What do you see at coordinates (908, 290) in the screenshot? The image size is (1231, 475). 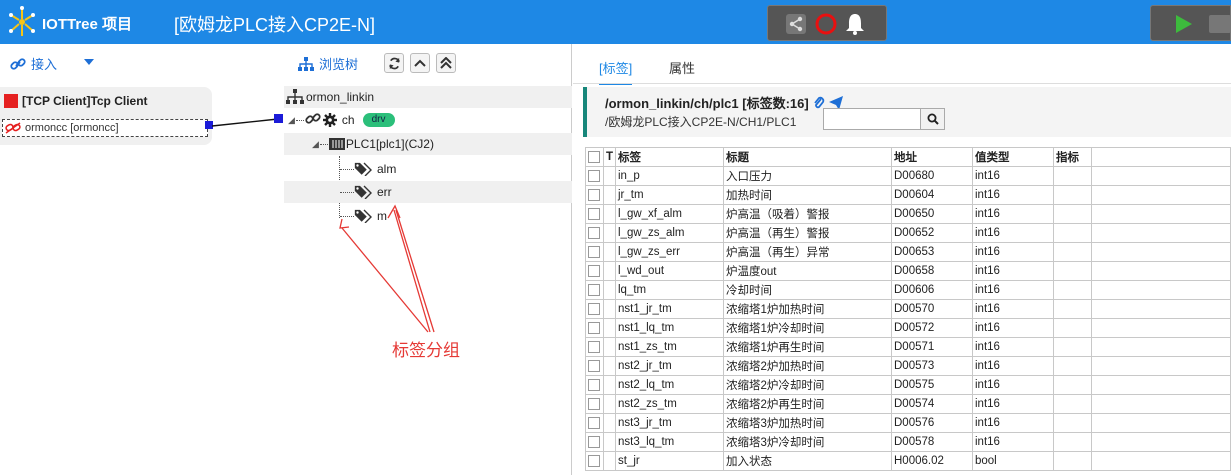 I see `table-row: lq_tm 冷却时间 D00606 int16` at bounding box center [908, 290].